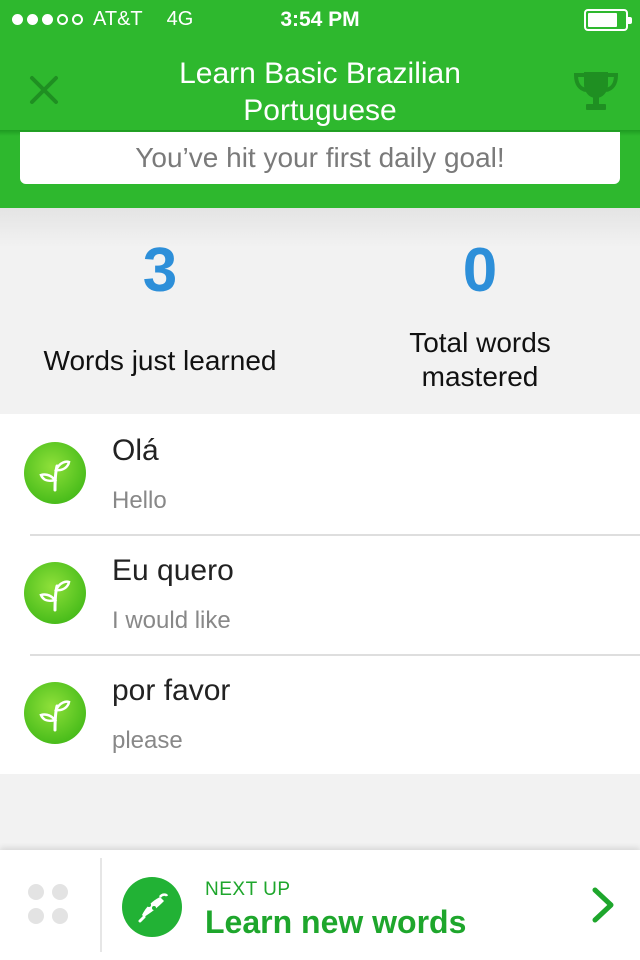 The height and width of the screenshot is (960, 640). Describe the element at coordinates (480, 359) in the screenshot. I see `words-mastered-label: Total words mastered` at that location.